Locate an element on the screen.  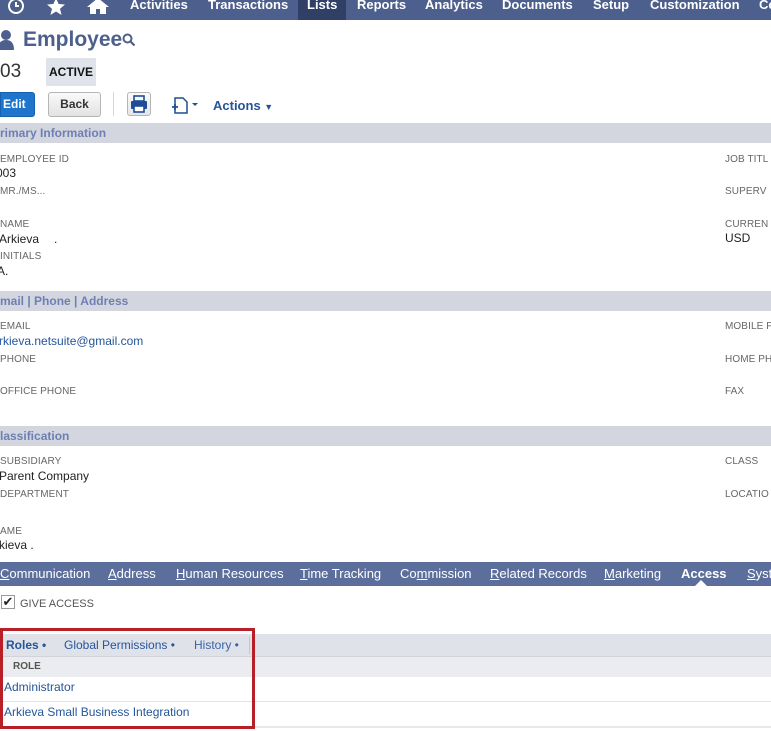
actions-menu: Actions ▼ is located at coordinates (243, 105).